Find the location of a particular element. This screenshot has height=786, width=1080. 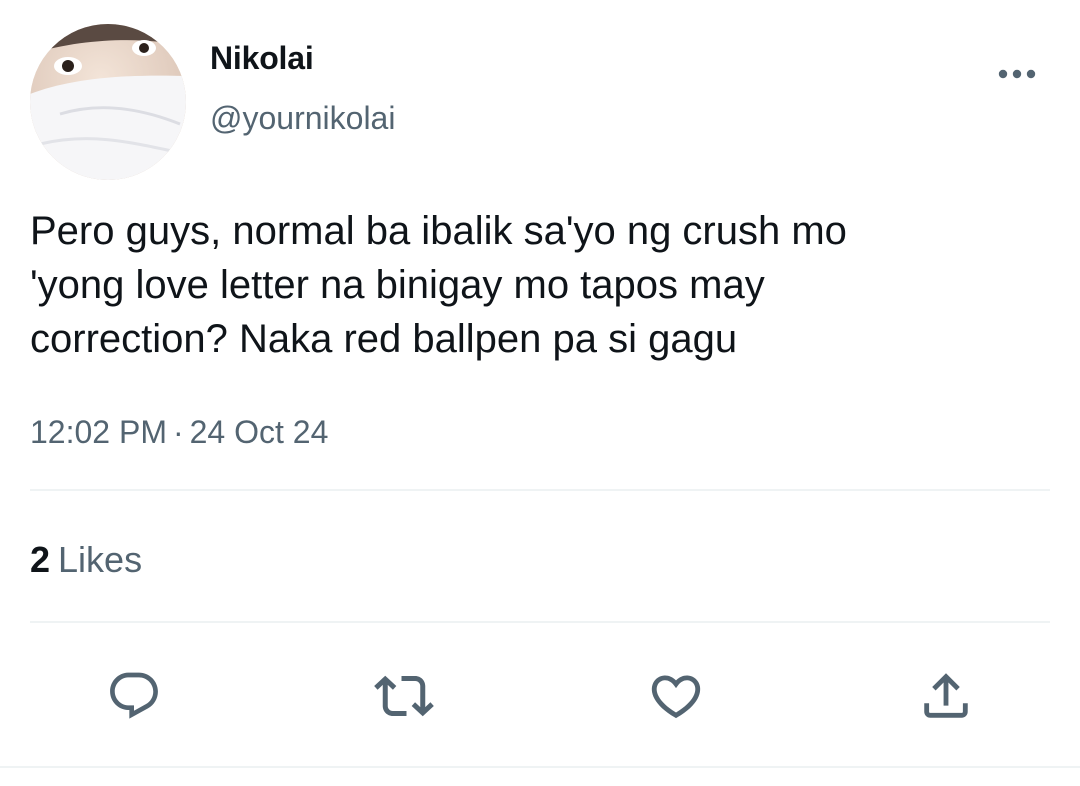

likes-count: 2 is located at coordinates (40, 559).